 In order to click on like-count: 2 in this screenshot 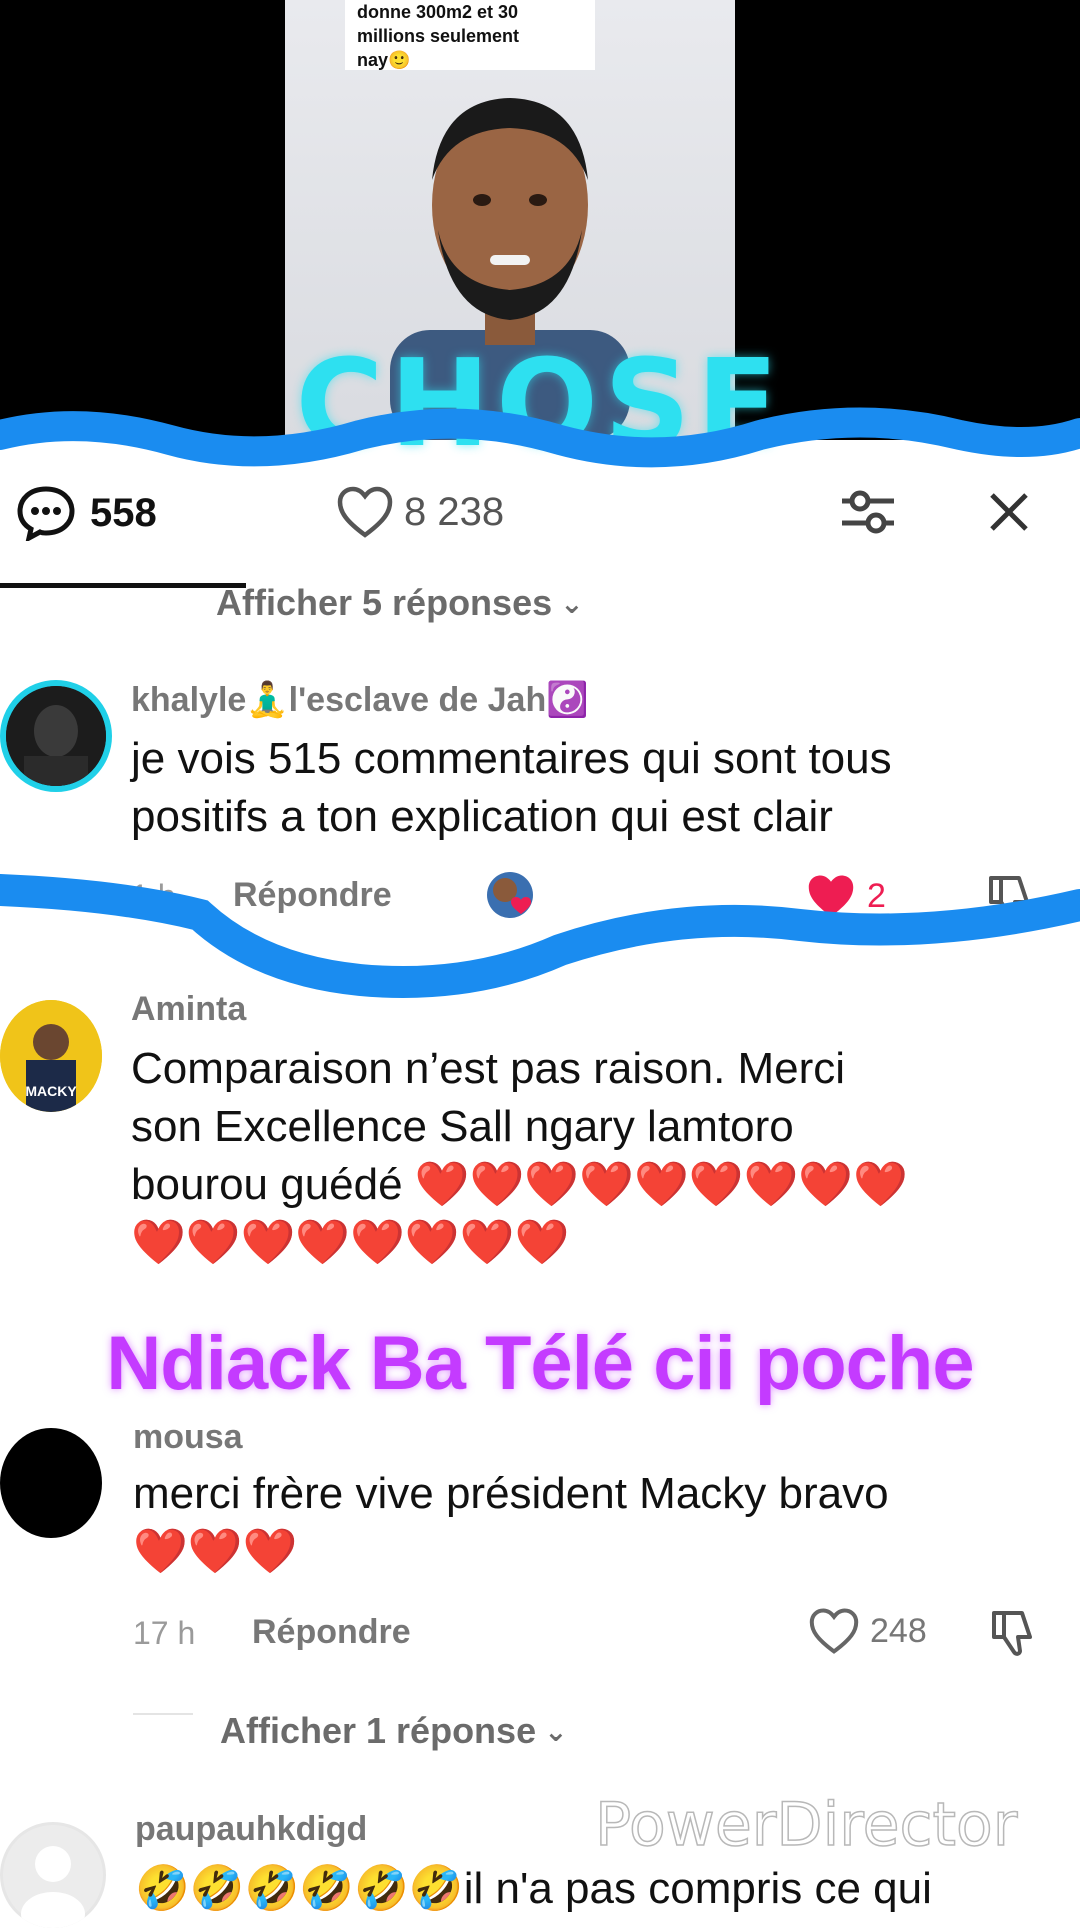, I will do `click(876, 895)`.